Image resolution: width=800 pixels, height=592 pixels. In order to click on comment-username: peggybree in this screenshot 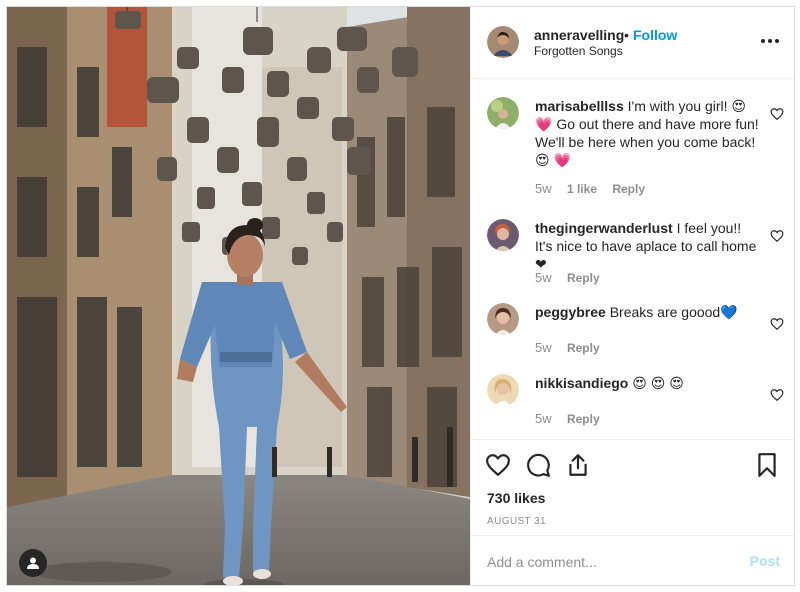, I will do `click(570, 312)`.